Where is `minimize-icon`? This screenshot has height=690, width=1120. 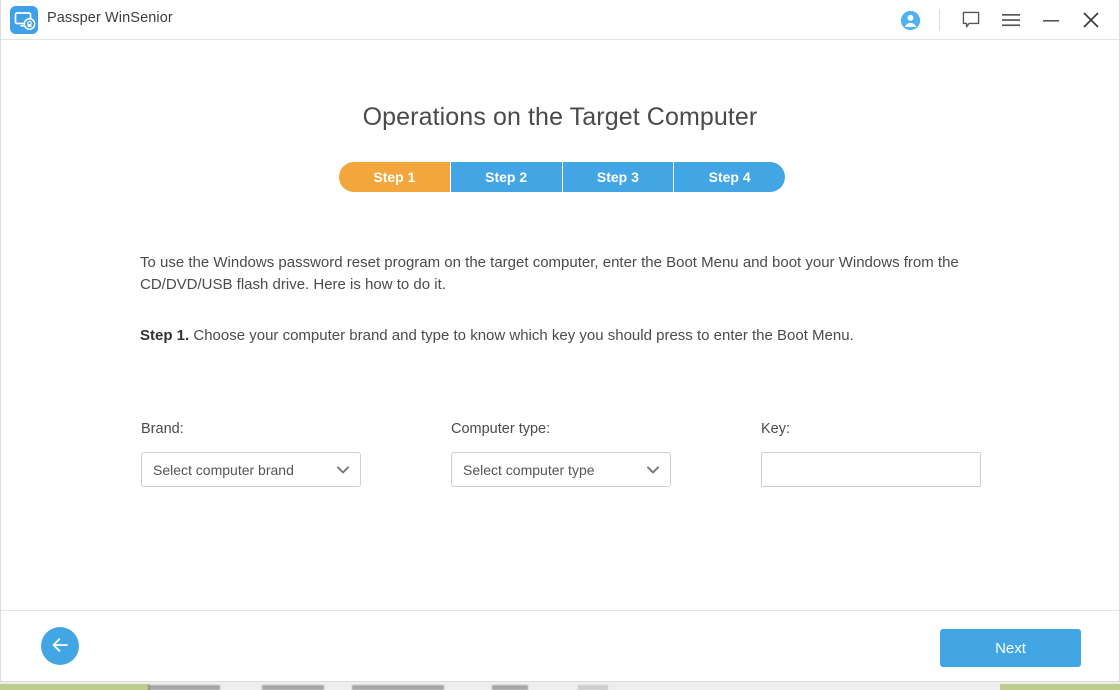
minimize-icon is located at coordinates (1051, 20).